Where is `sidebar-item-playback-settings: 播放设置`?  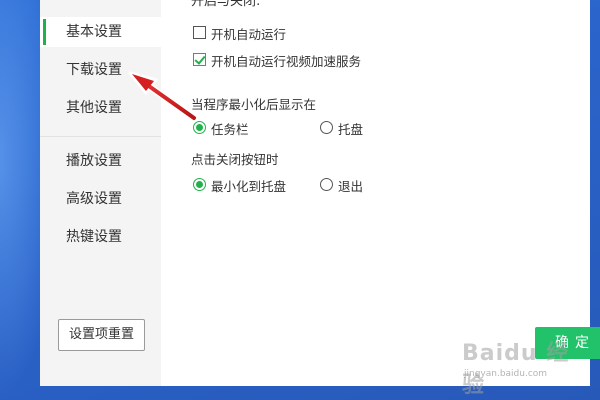 sidebar-item-playback-settings: 播放设置 is located at coordinates (100, 161).